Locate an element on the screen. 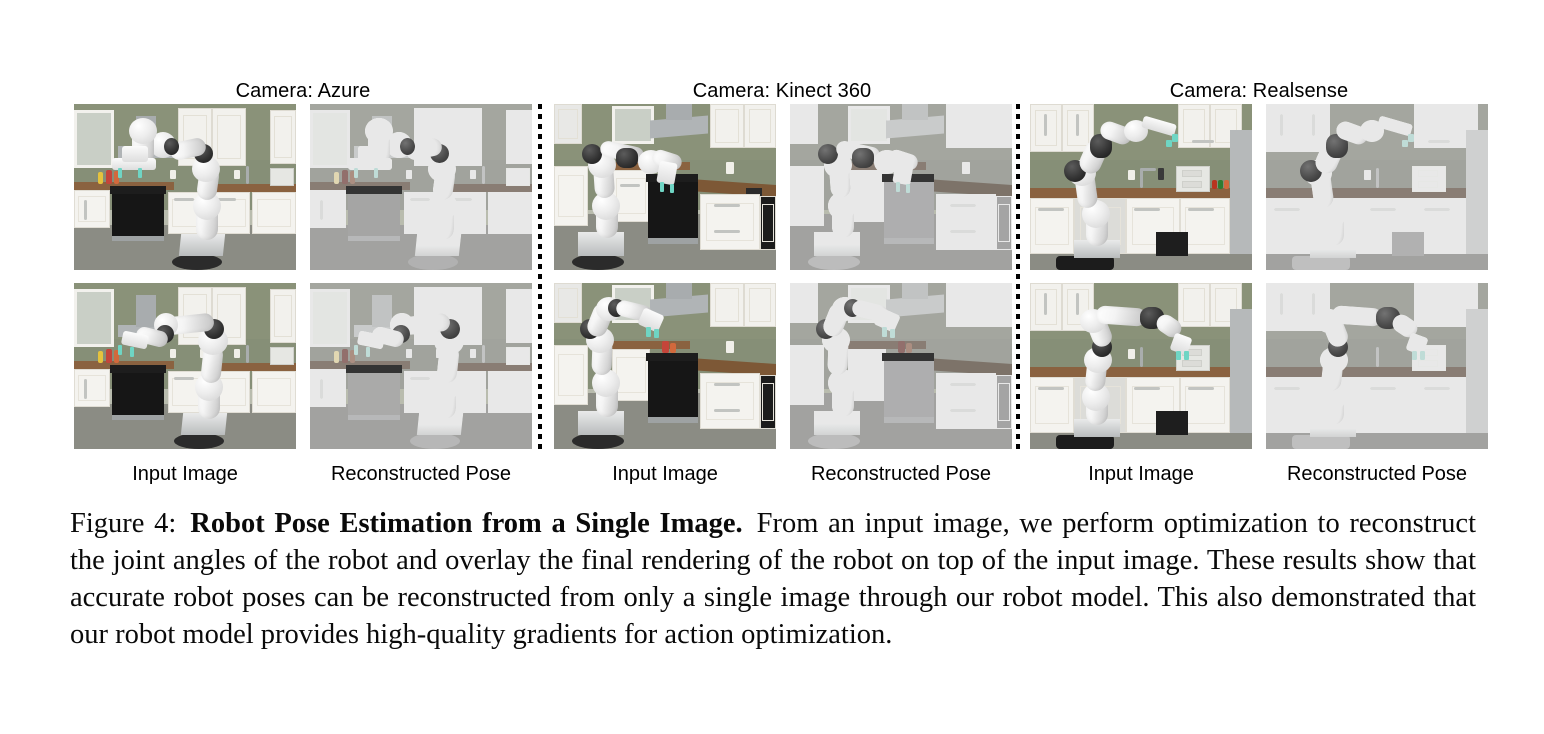 The width and height of the screenshot is (1544, 734). panel-azure-input-row1 is located at coordinates (185, 187).